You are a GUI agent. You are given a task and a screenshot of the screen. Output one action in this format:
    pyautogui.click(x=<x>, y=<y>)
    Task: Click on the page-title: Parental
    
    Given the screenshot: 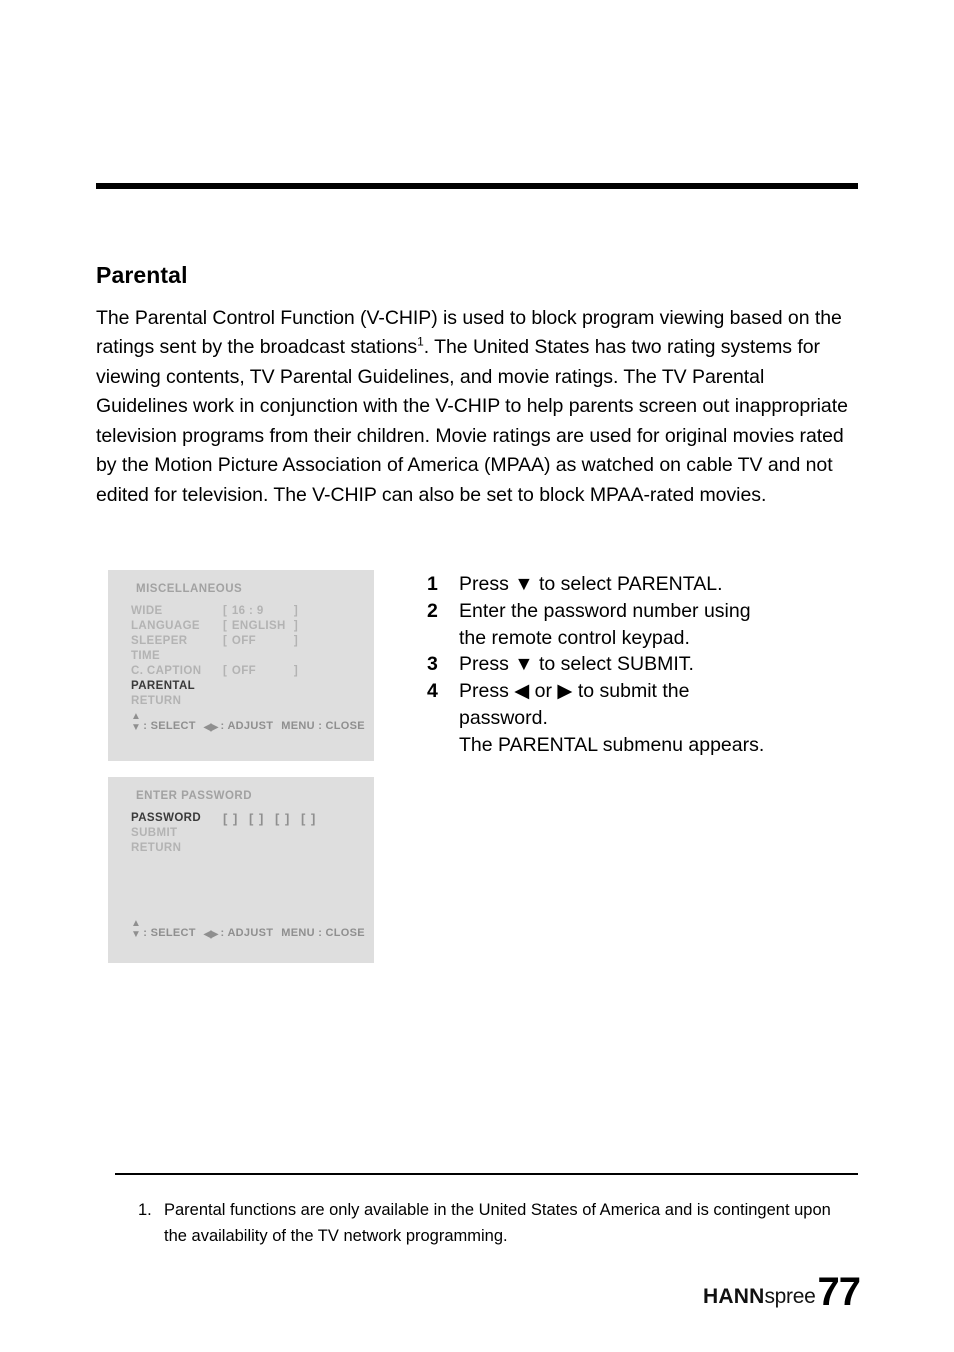 What is the action you would take?
    pyautogui.click(x=142, y=275)
    